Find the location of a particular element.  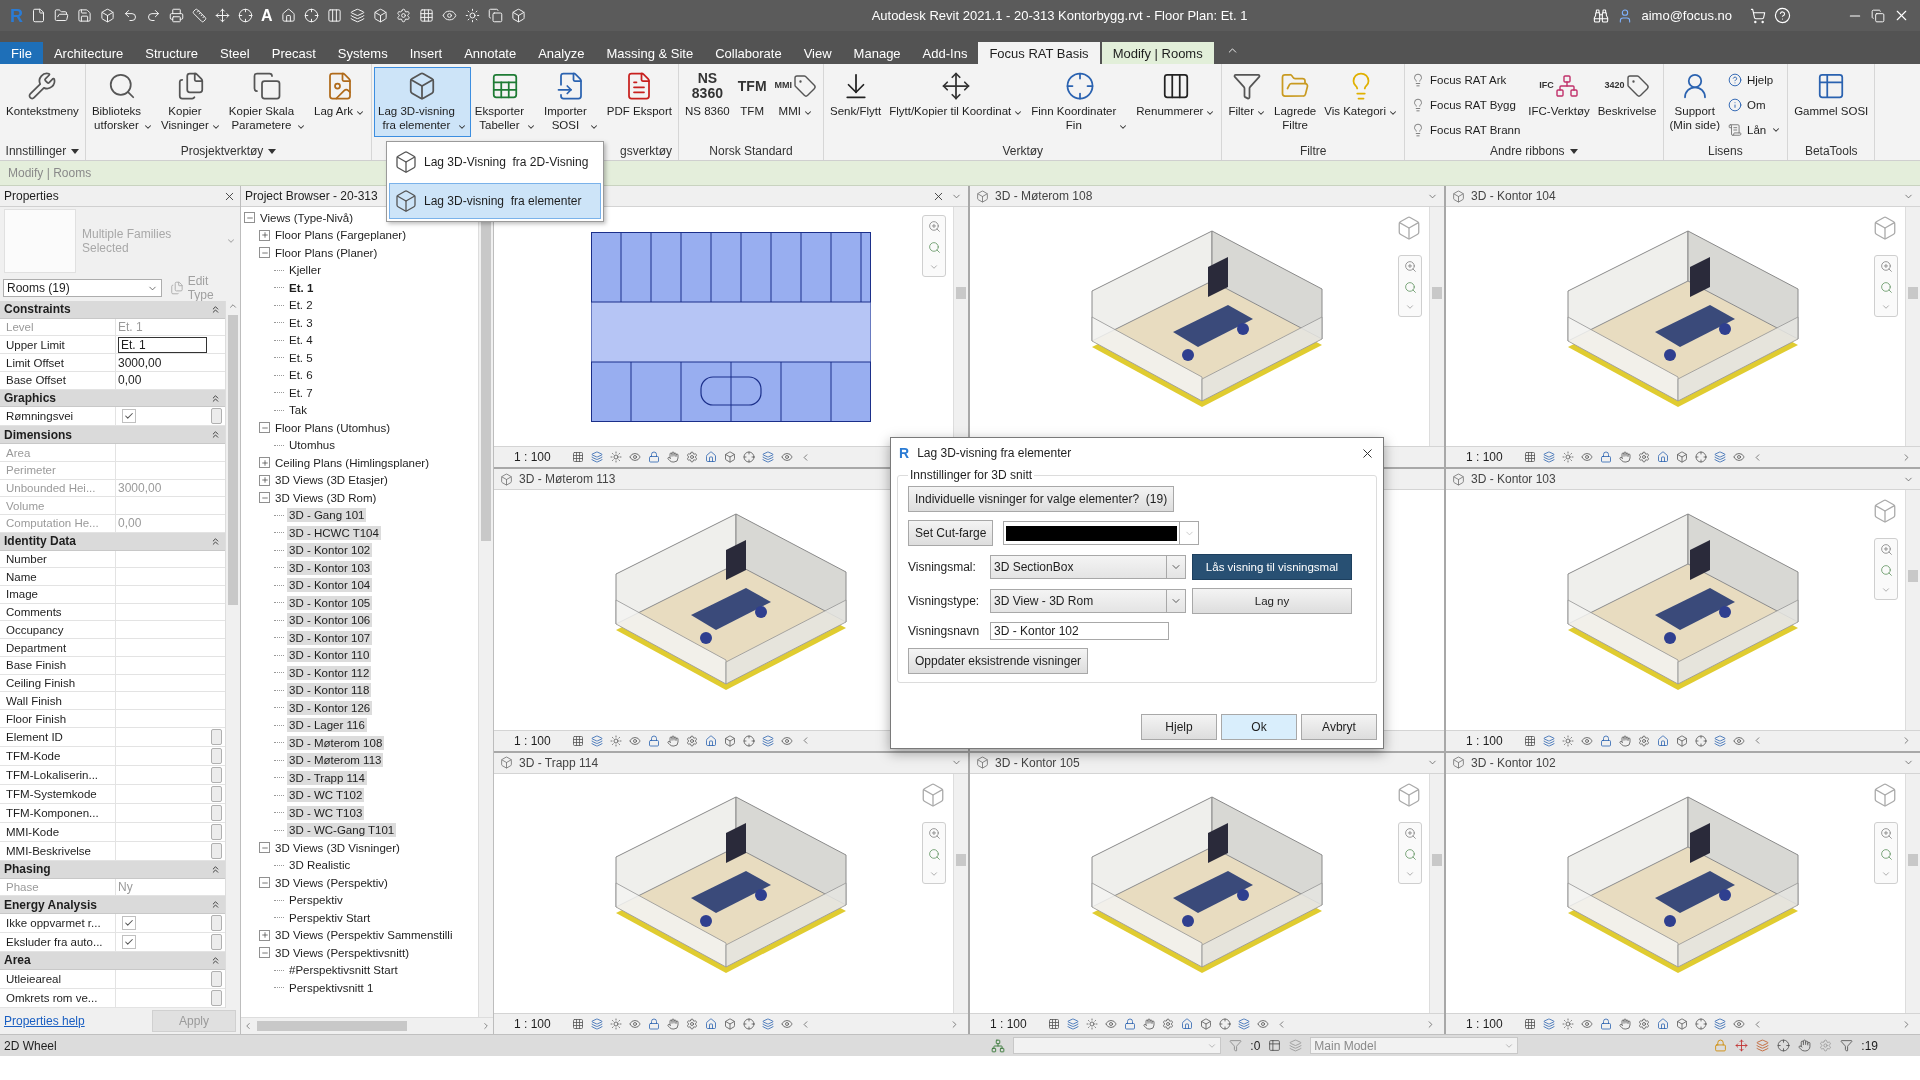

property-label: Wall Finish is located at coordinates (58, 701).